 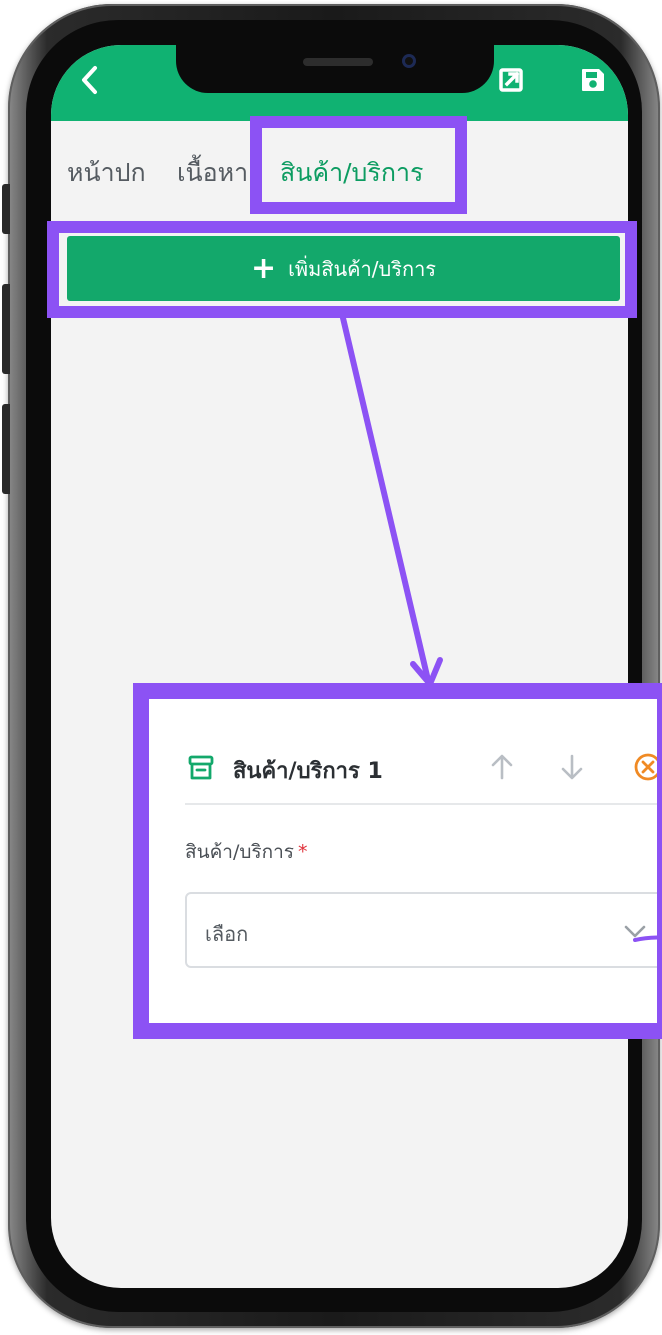 I want to click on move-down-button, so click(x=572, y=769).